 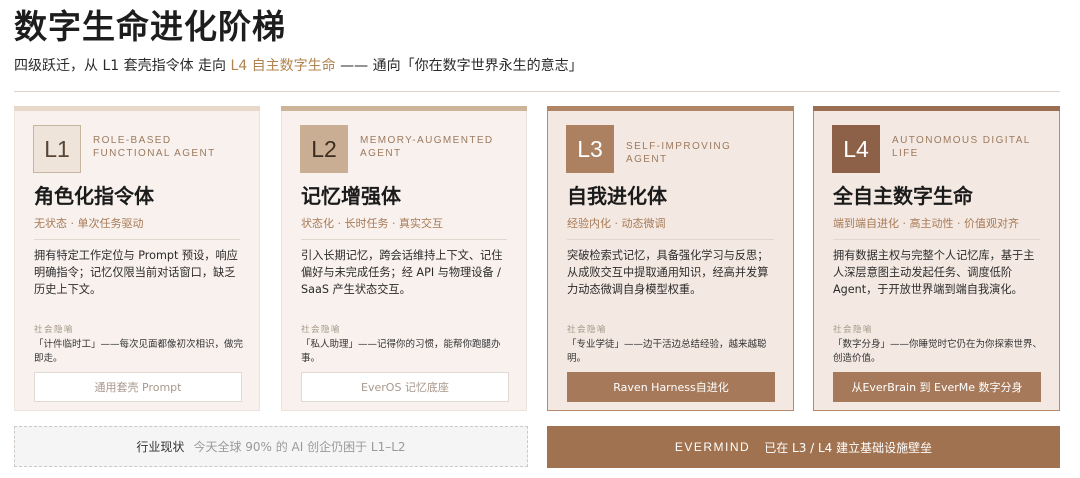 I want to click on metaphor-text: 「私人助理」——记得你的习惯，能帮你跑腿办事。, so click(x=401, y=351).